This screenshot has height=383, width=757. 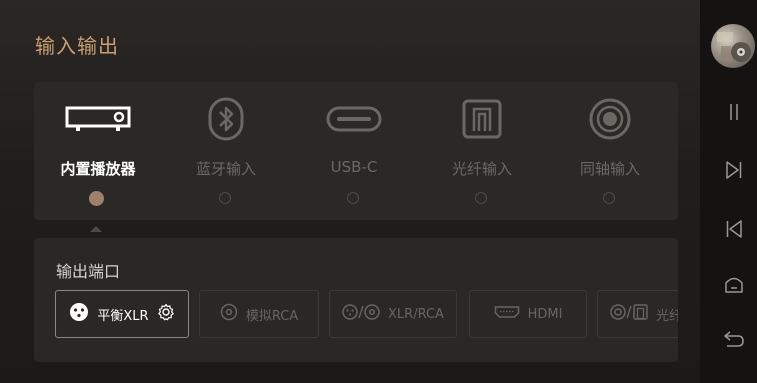 I want to click on pause-button, so click(x=734, y=114).